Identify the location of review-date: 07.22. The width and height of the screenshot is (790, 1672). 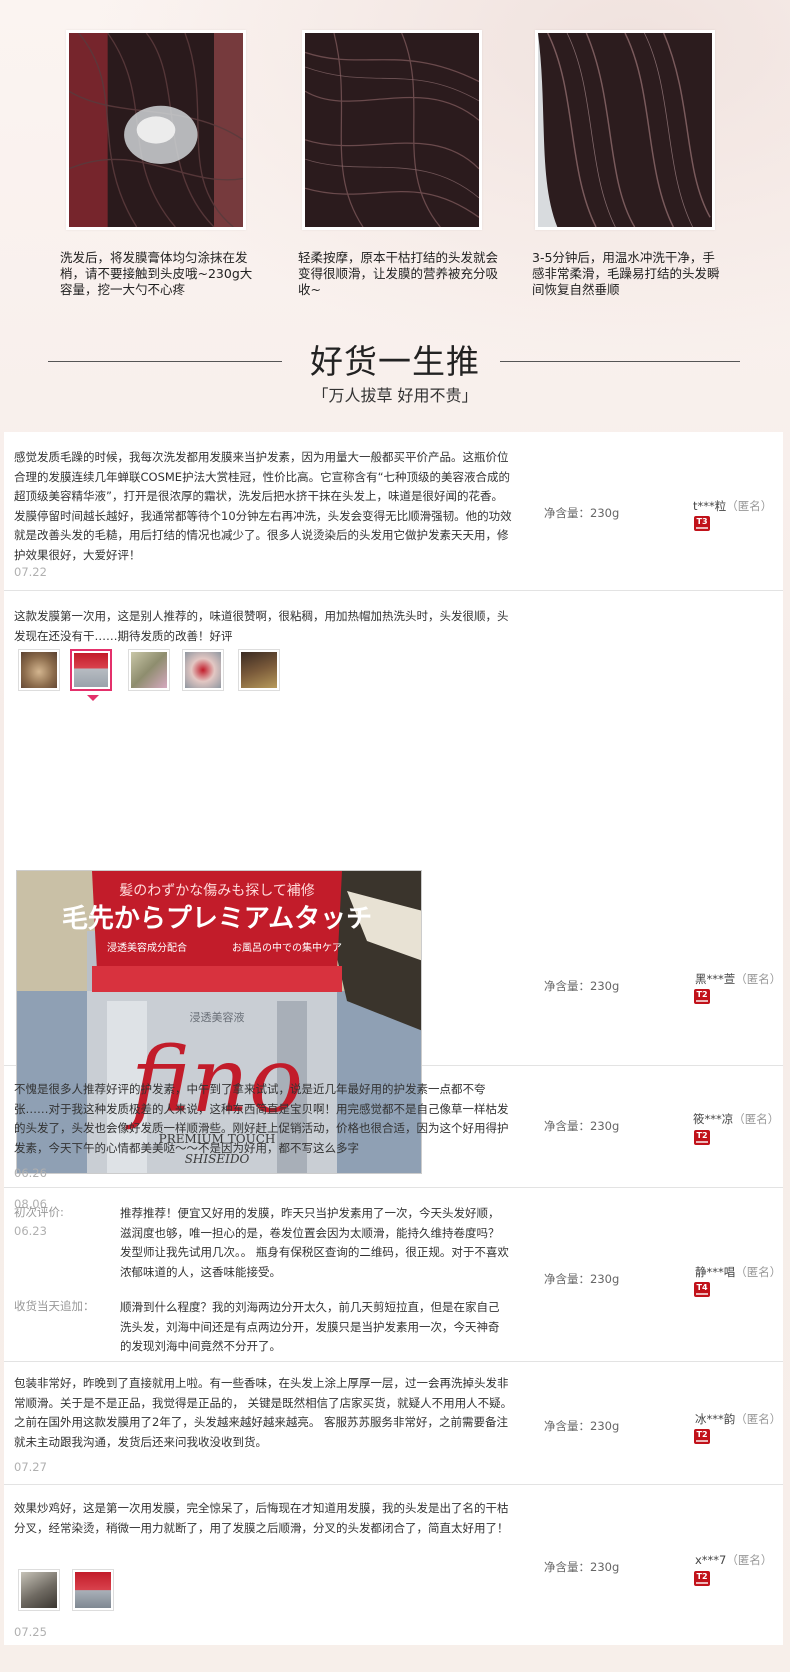
(30, 572).